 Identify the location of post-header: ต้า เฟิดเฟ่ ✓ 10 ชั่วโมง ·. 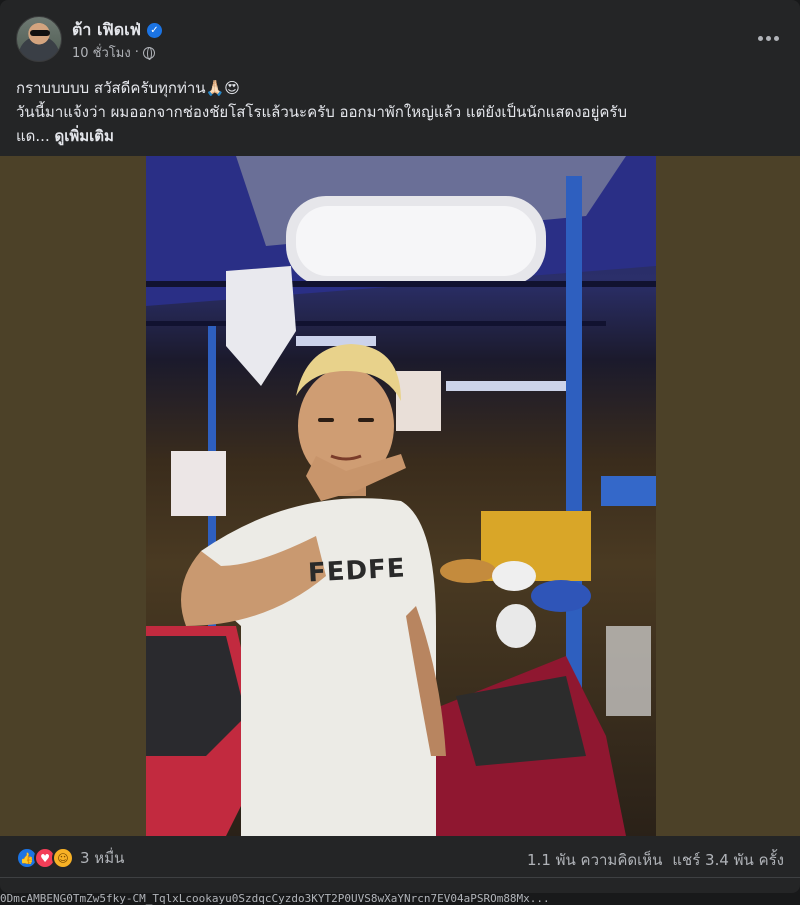
(400, 36).